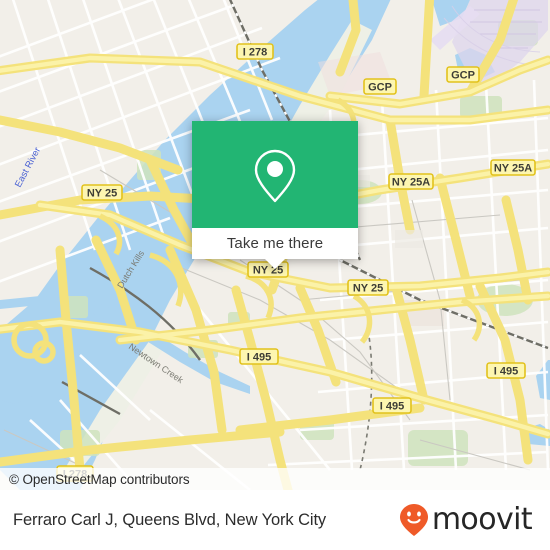  I want to click on location-pin-icon, so click(275, 175).